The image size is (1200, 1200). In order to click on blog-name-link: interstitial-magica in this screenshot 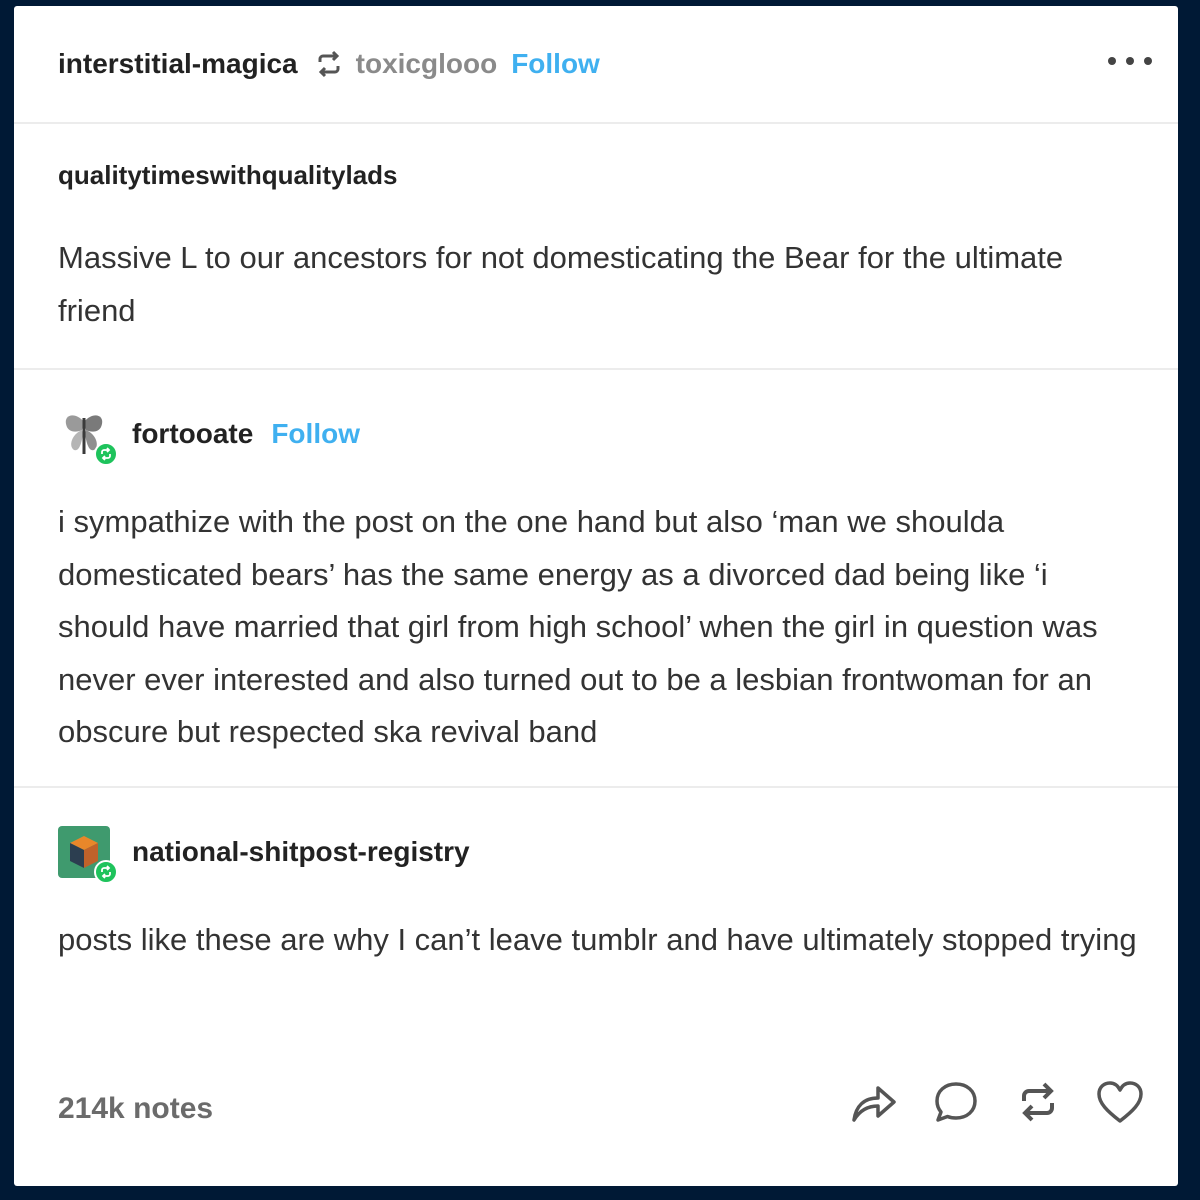, I will do `click(178, 64)`.